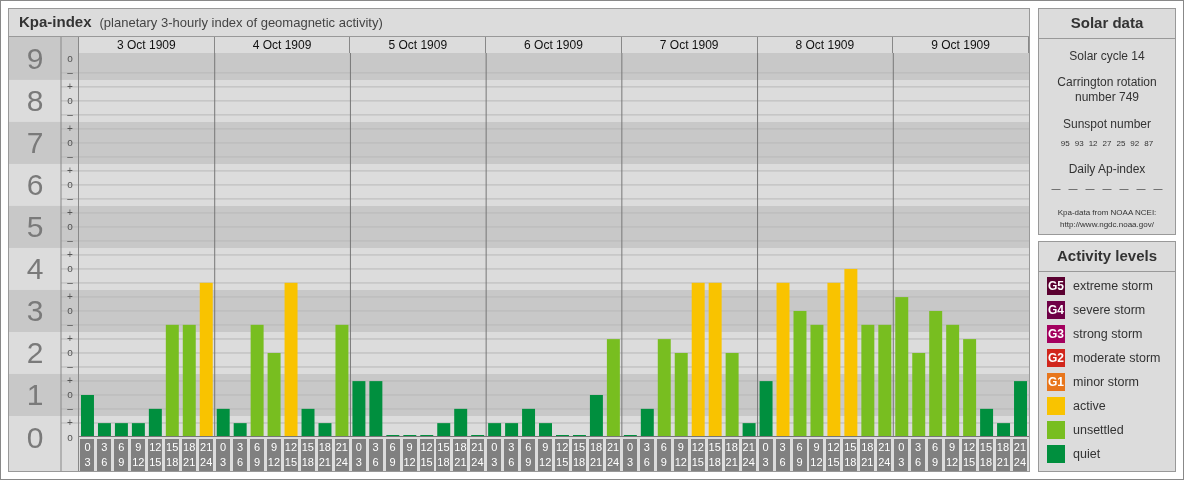 Image resolution: width=1184 pixels, height=480 pixels. What do you see at coordinates (1107, 257) in the screenshot?
I see `panel-title: Activity levels` at bounding box center [1107, 257].